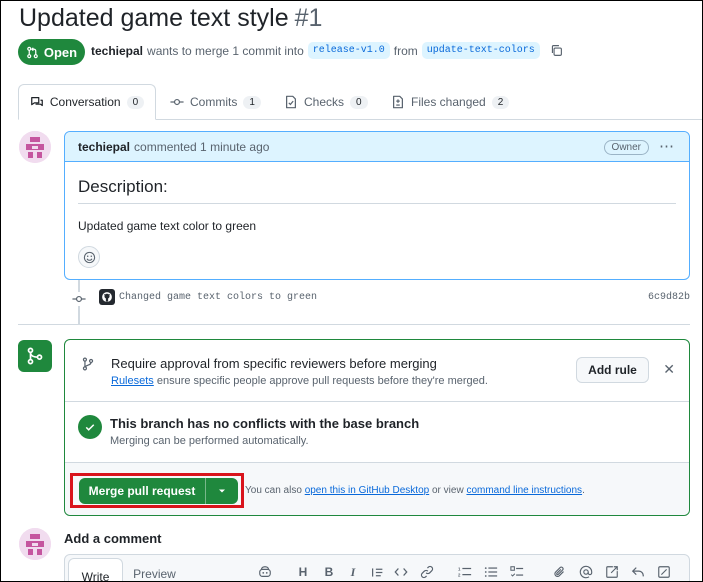  I want to click on pr-merge-text: wants to merge 1 commit into, so click(225, 50).